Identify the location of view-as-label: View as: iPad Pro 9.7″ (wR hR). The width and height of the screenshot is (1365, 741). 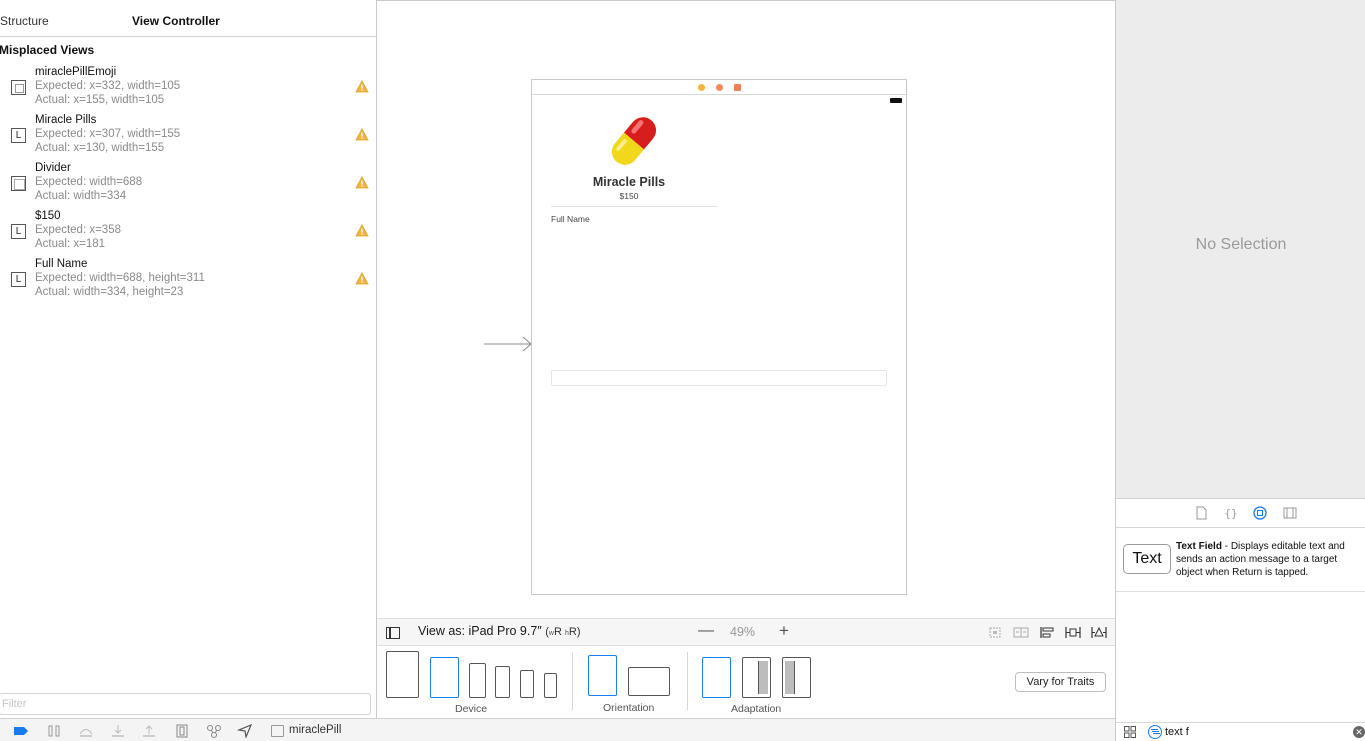
(499, 631).